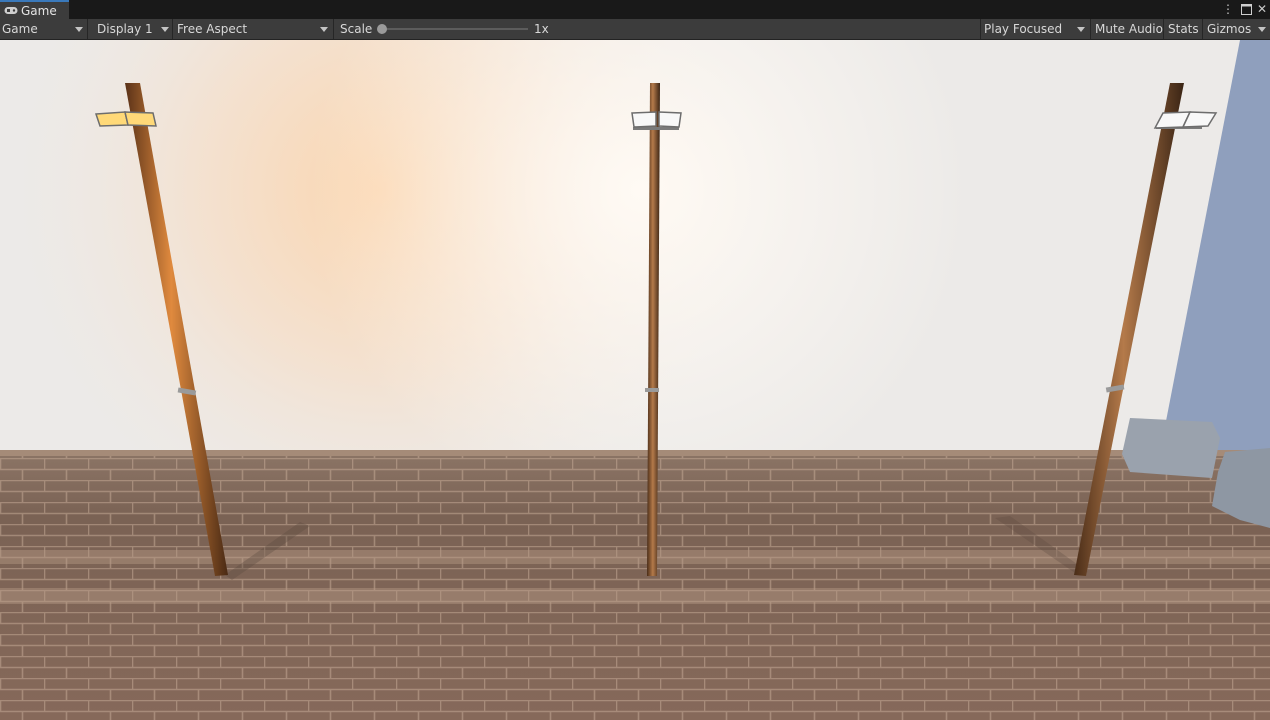 The image size is (1270, 720). I want to click on view-mode-dropdown: Game, so click(20, 29).